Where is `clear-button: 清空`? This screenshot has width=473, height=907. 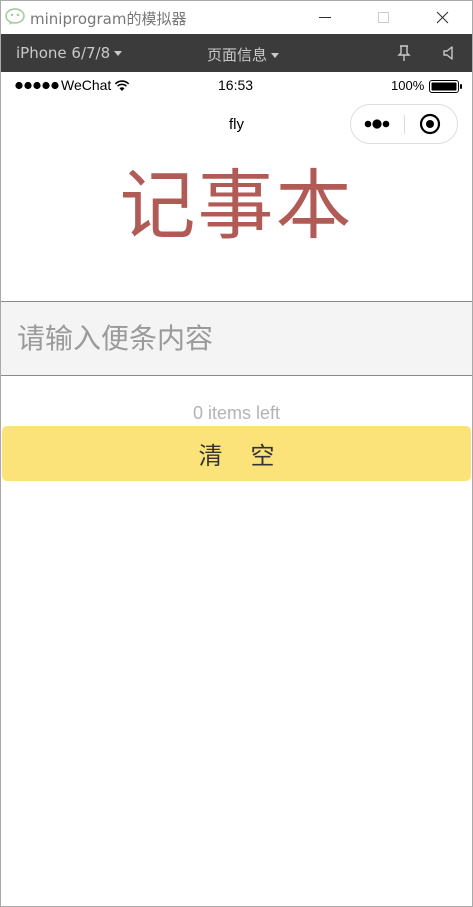
clear-button: 清空 is located at coordinates (236, 453).